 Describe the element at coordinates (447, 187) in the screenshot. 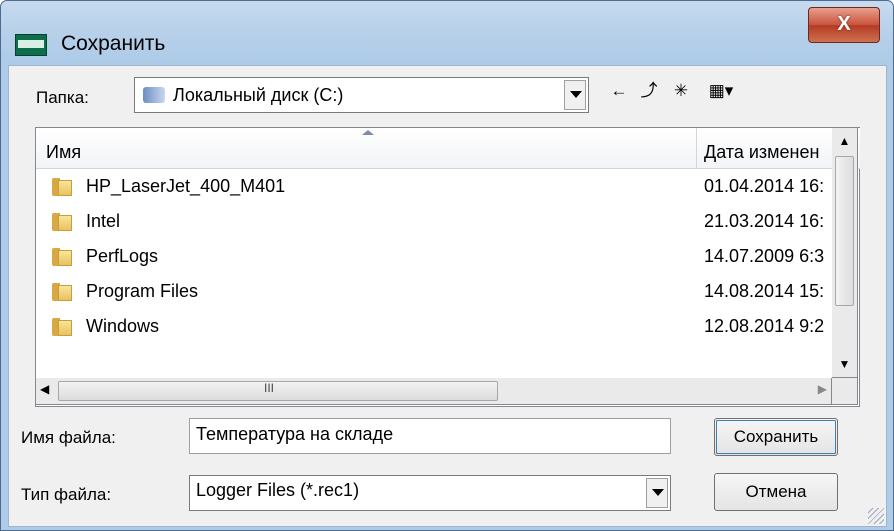

I see `list-item: HP_LaserJet_400_M401 01.04.2014 16:` at that location.